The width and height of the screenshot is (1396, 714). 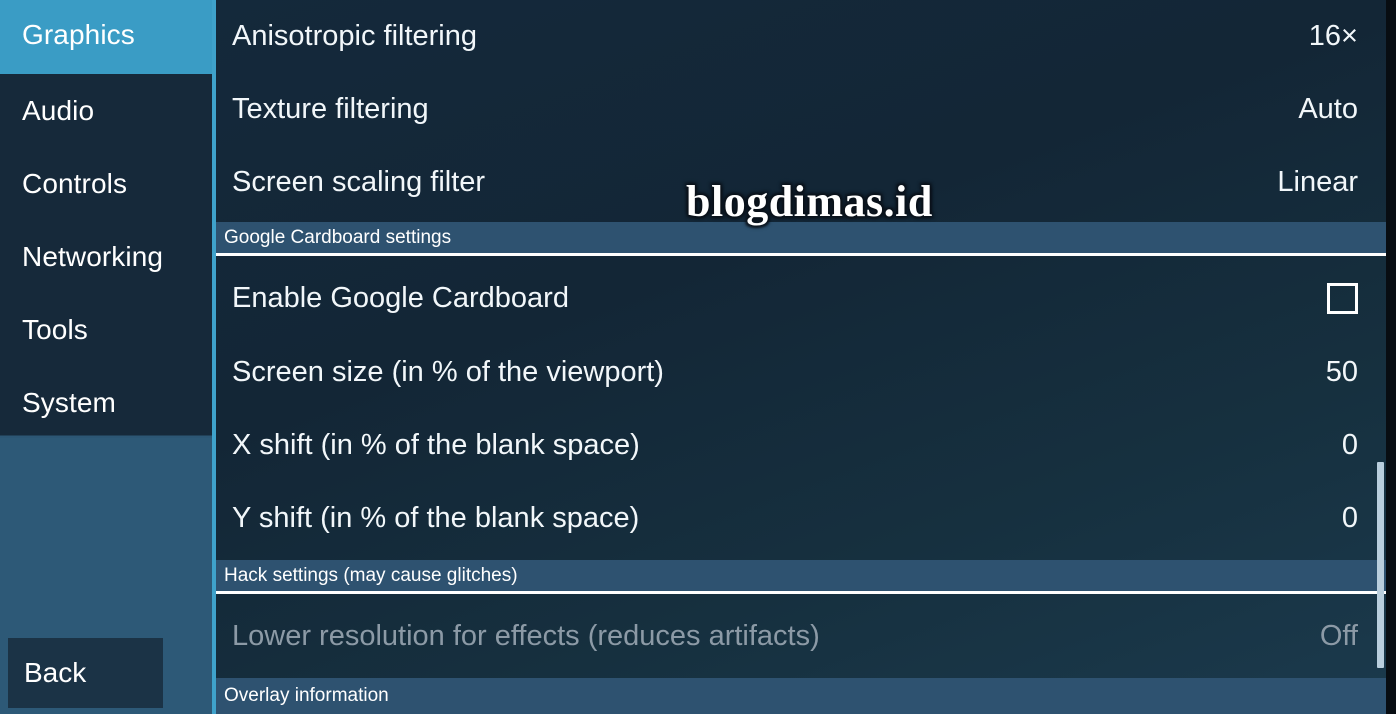 What do you see at coordinates (448, 372) in the screenshot?
I see `row-label: Screen size (in % of the viewport)` at bounding box center [448, 372].